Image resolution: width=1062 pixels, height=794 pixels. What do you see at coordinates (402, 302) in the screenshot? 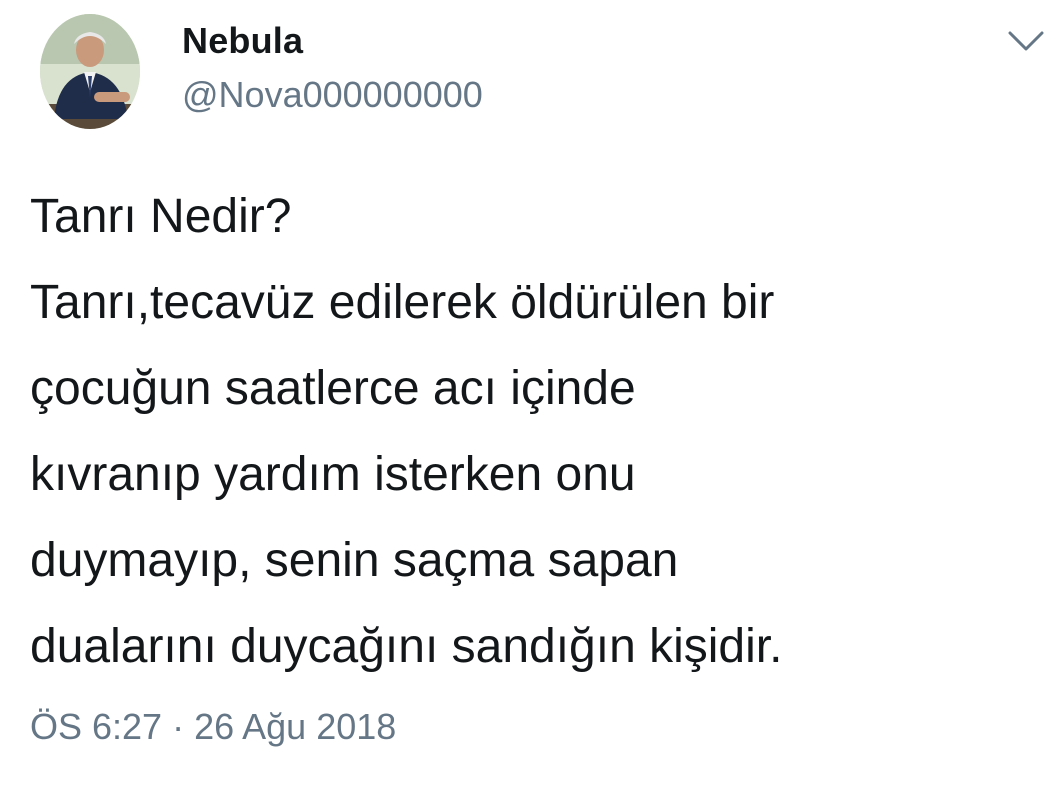
I see `tweet-text-line: Tanrı,tecavüz edilerek öldürülen bir` at bounding box center [402, 302].